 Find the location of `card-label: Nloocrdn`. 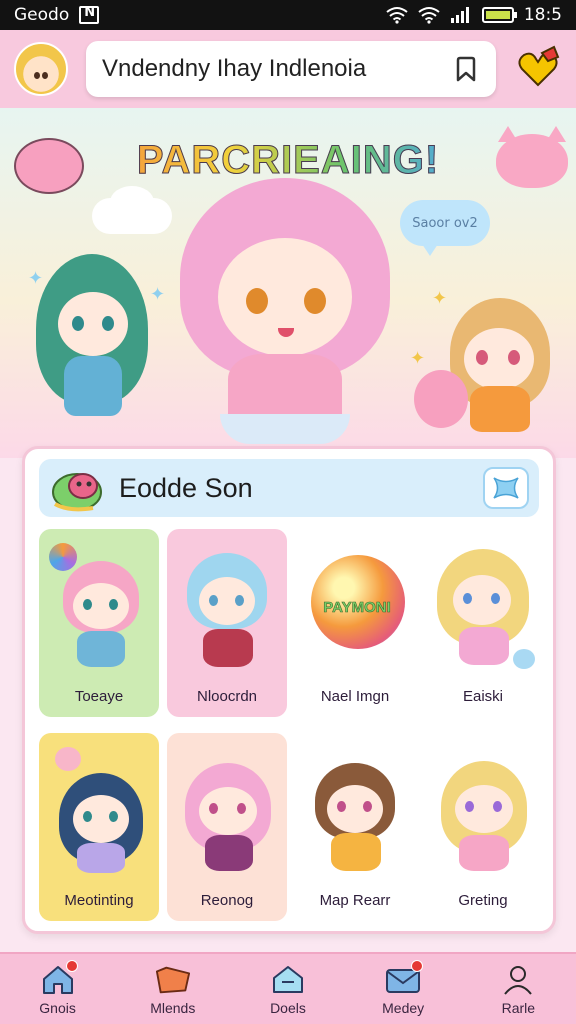

card-label: Nloocrdn is located at coordinates (227, 696).